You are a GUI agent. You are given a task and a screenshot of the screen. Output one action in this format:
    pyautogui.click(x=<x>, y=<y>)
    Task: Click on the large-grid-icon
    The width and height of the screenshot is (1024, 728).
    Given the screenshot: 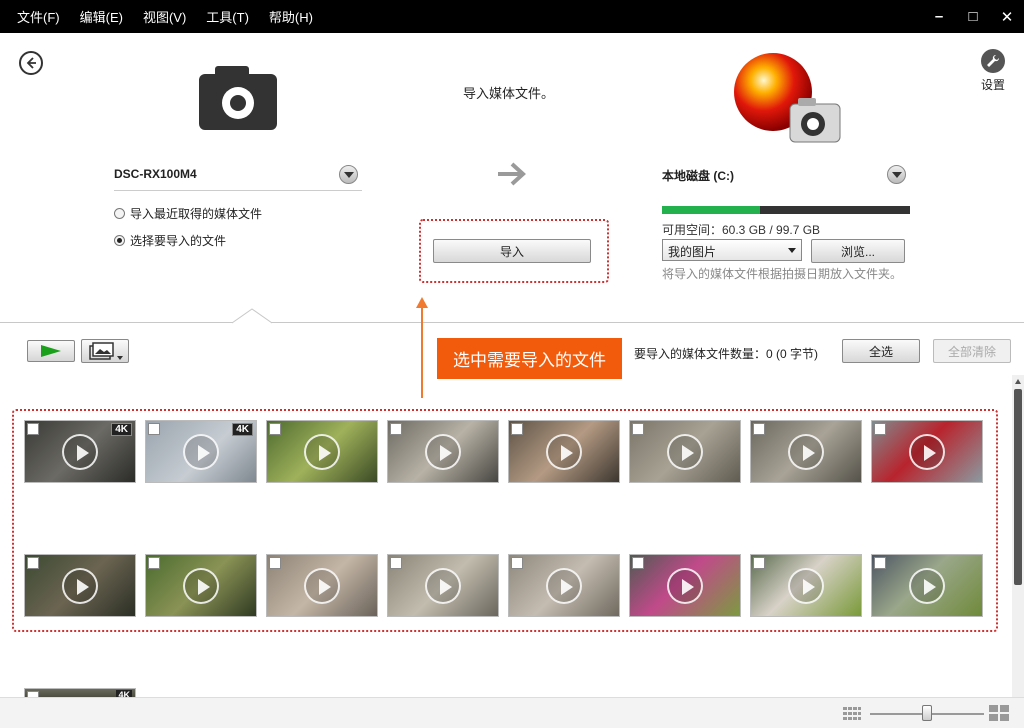 What is the action you would take?
    pyautogui.click(x=999, y=713)
    